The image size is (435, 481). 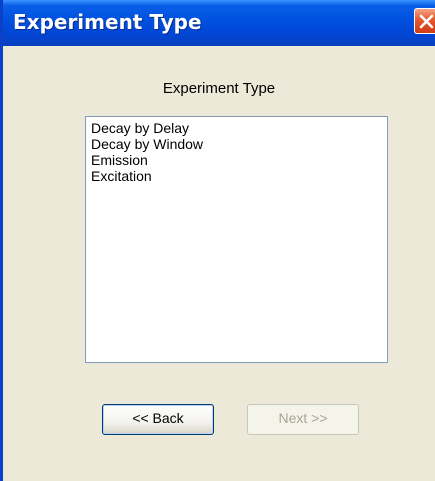 What do you see at coordinates (219, 23) in the screenshot?
I see `title-bar: Experiment Type` at bounding box center [219, 23].